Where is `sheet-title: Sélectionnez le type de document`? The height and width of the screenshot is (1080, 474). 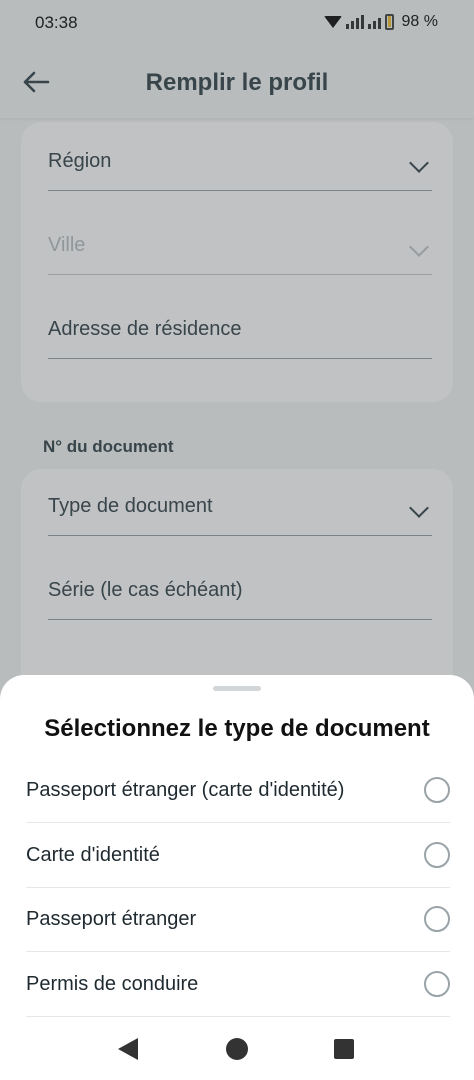 sheet-title: Sélectionnez le type de document is located at coordinates (237, 728).